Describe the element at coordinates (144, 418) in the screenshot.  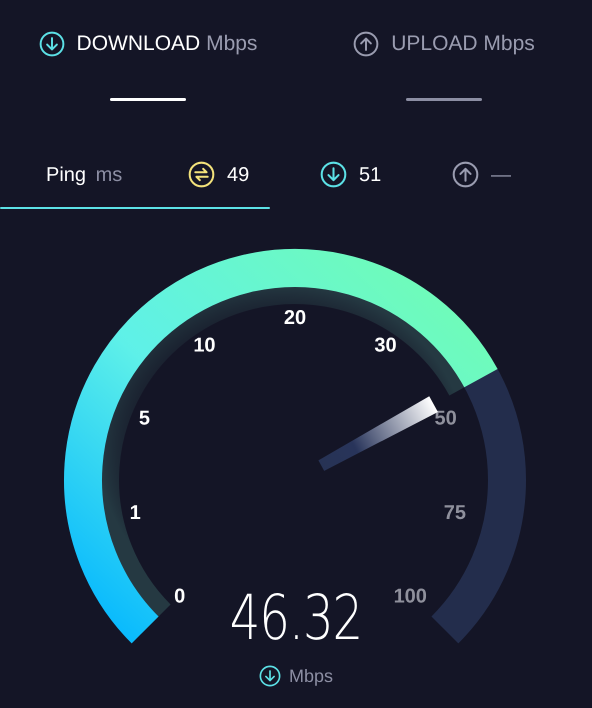
I see `scale-label: 5` at that location.